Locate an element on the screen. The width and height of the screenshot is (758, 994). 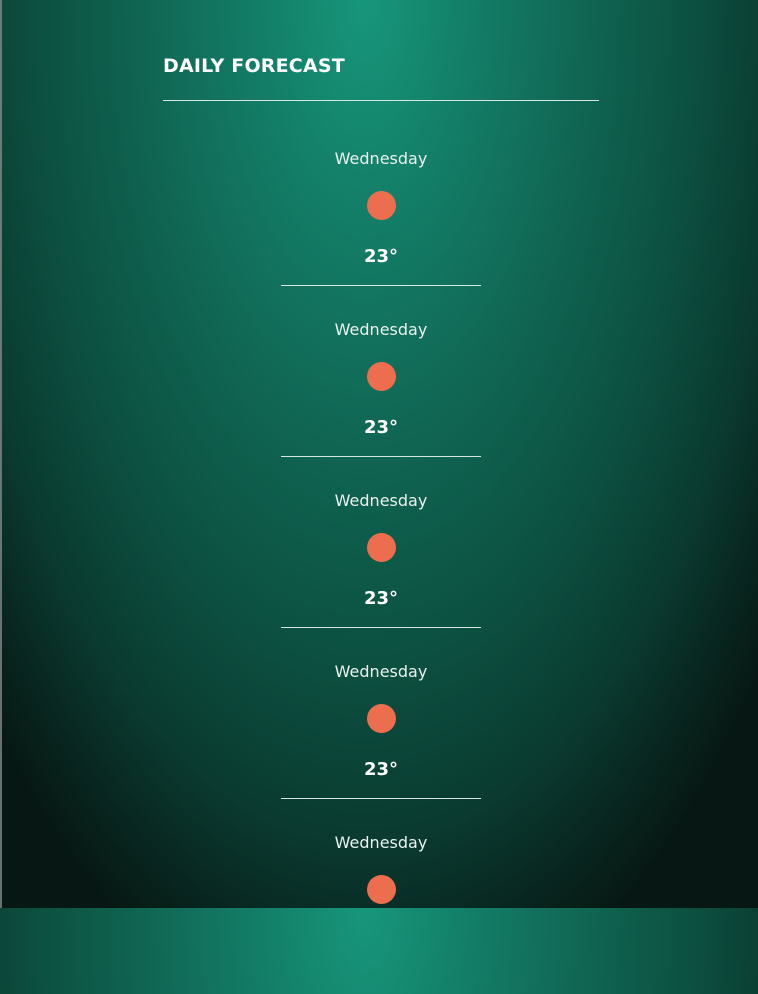
window-edge is located at coordinates (1, 454).